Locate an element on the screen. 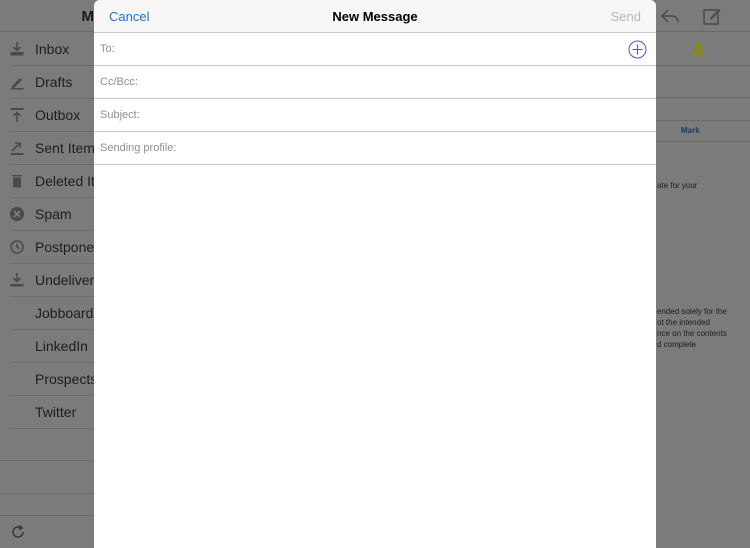 The image size is (750, 548). sidebar-header: M is located at coordinates (47, 16).